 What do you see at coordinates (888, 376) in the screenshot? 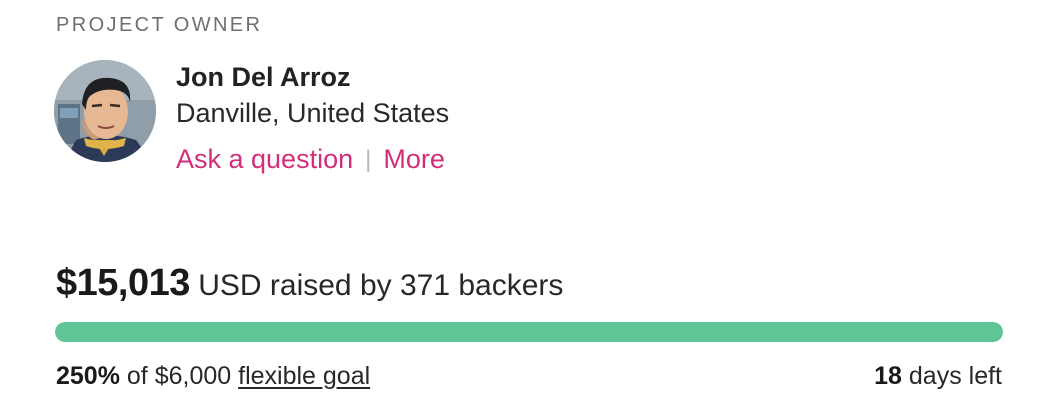
I see `days-count: 18` at bounding box center [888, 376].